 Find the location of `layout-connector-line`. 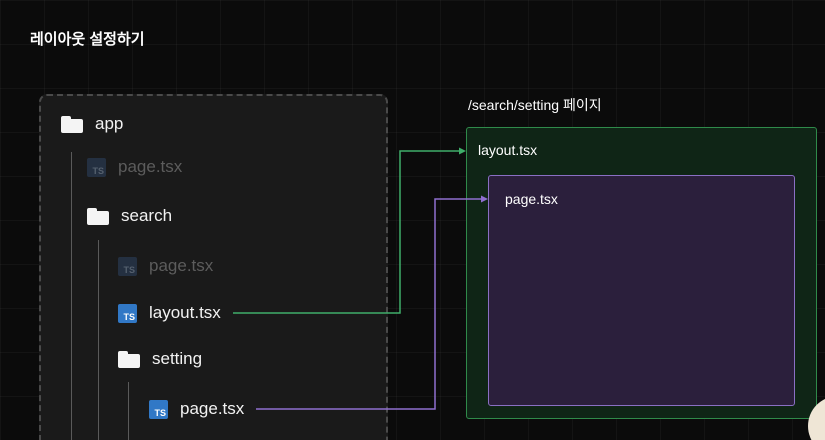

layout-connector-line is located at coordinates (347, 232).